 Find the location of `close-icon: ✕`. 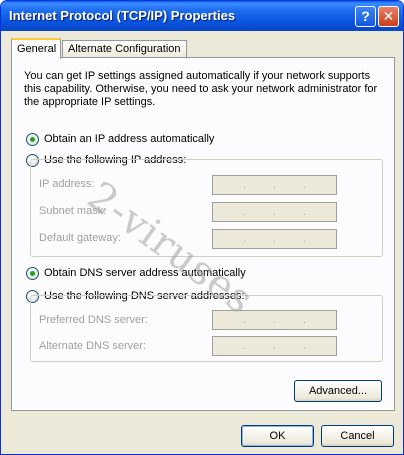

close-icon: ✕ is located at coordinates (388, 16).